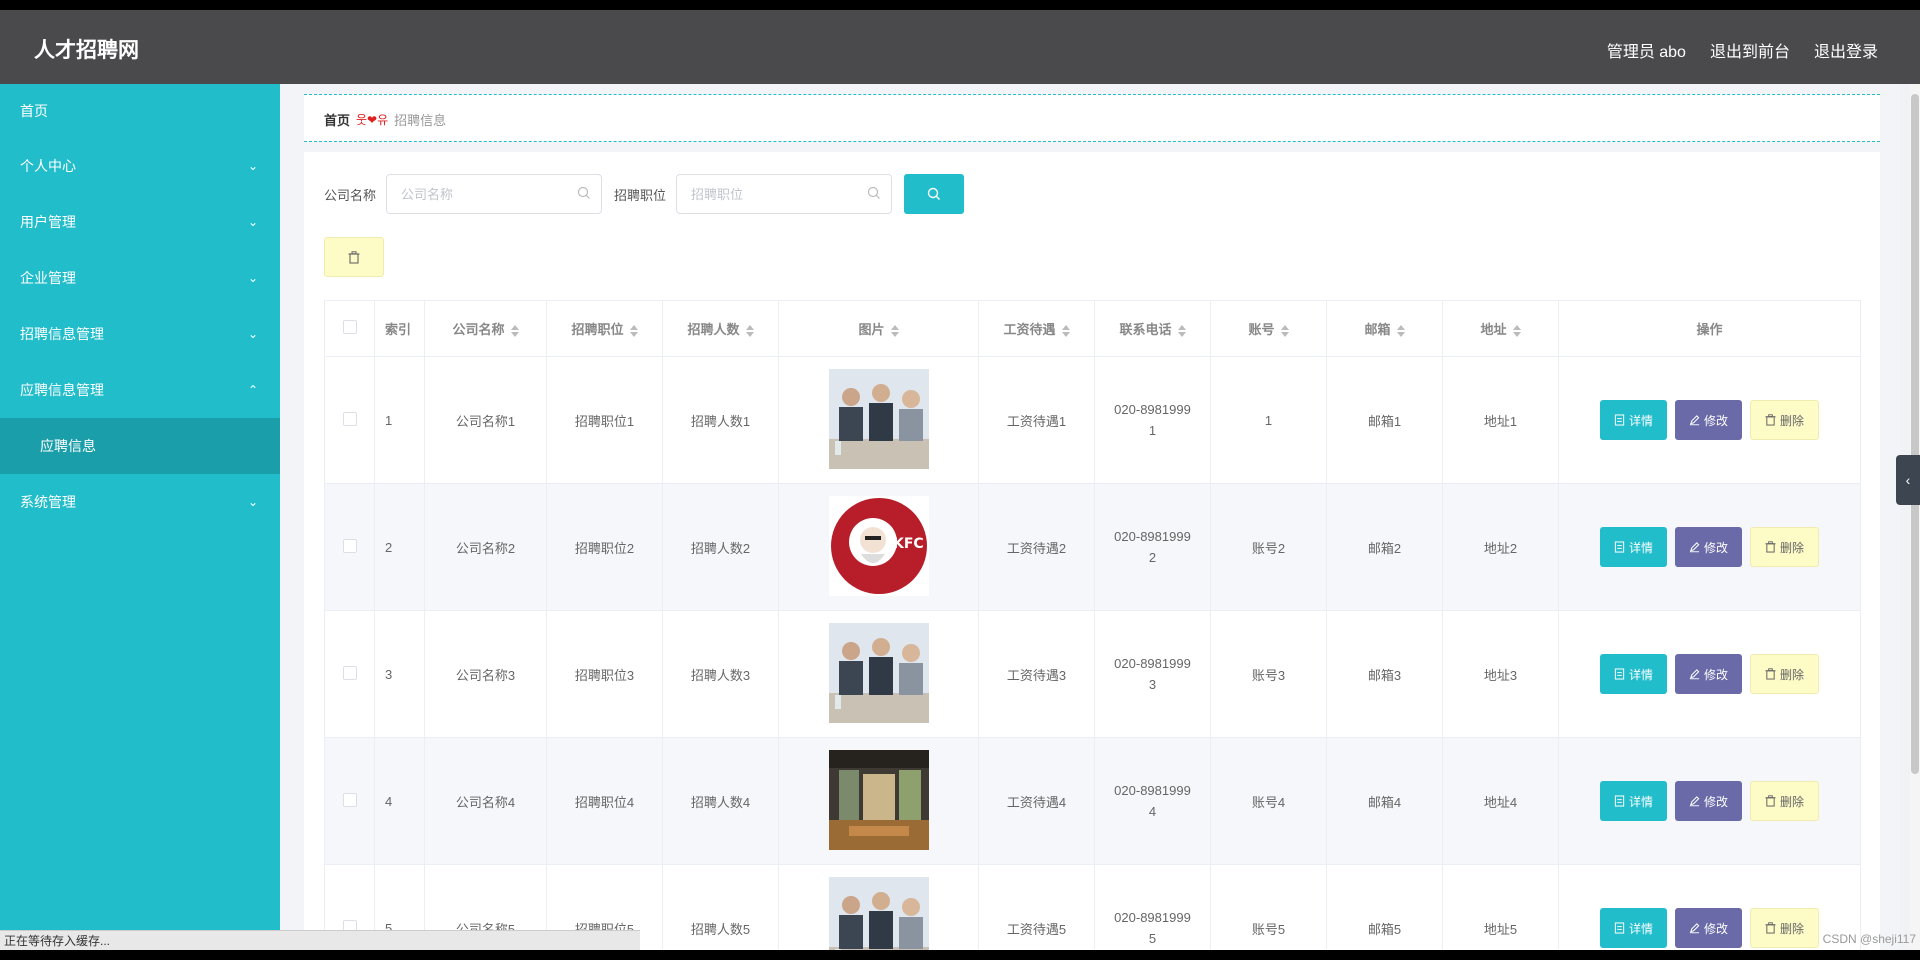 The height and width of the screenshot is (960, 1920). I want to click on breadcrumb-bar: 首页 웃❤유 招聘信息, so click(1092, 118).